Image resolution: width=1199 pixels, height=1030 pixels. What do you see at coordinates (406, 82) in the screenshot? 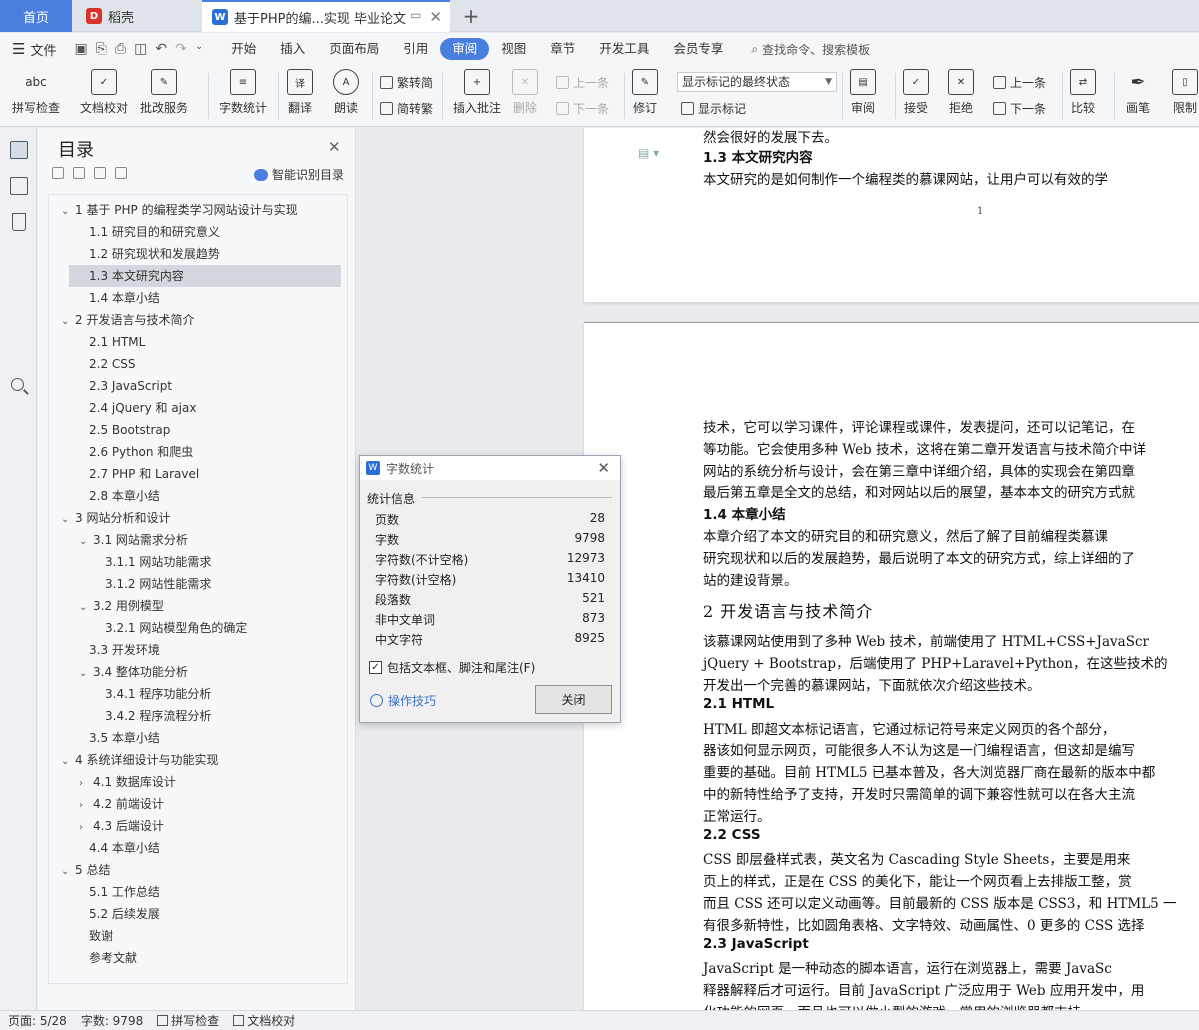
I see `traditional-to-simplified-button: 繁转简` at bounding box center [406, 82].